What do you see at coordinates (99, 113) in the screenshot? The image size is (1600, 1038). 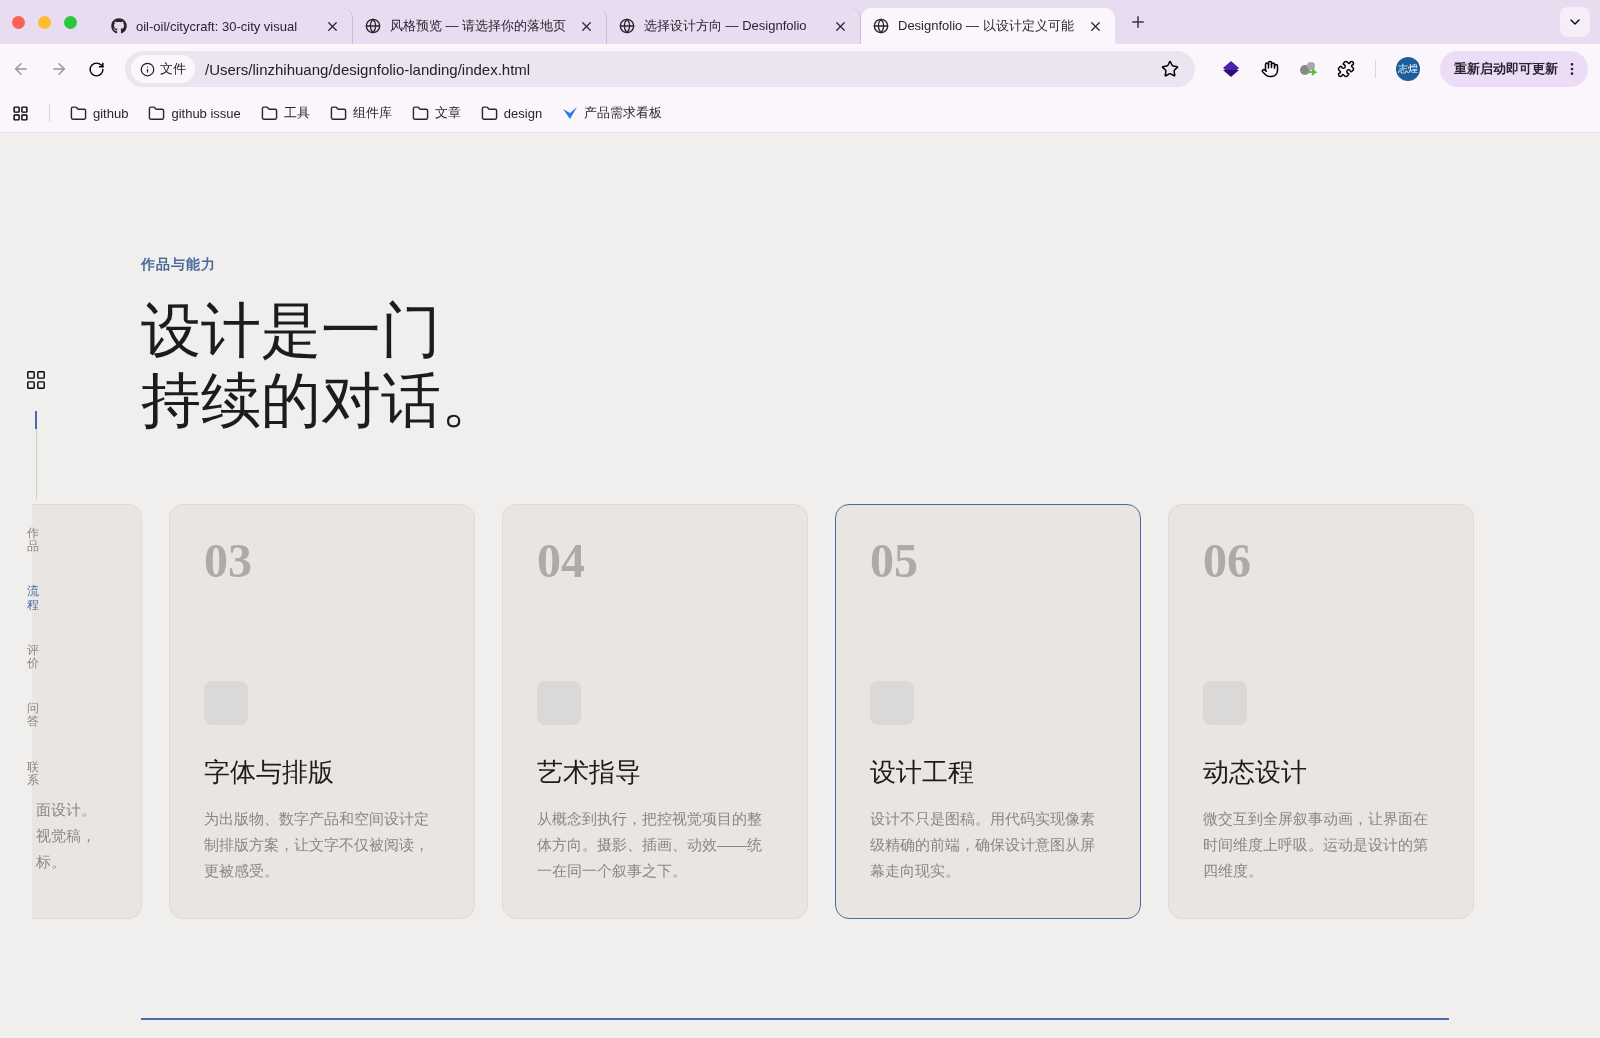 I see `bookmark: github` at bounding box center [99, 113].